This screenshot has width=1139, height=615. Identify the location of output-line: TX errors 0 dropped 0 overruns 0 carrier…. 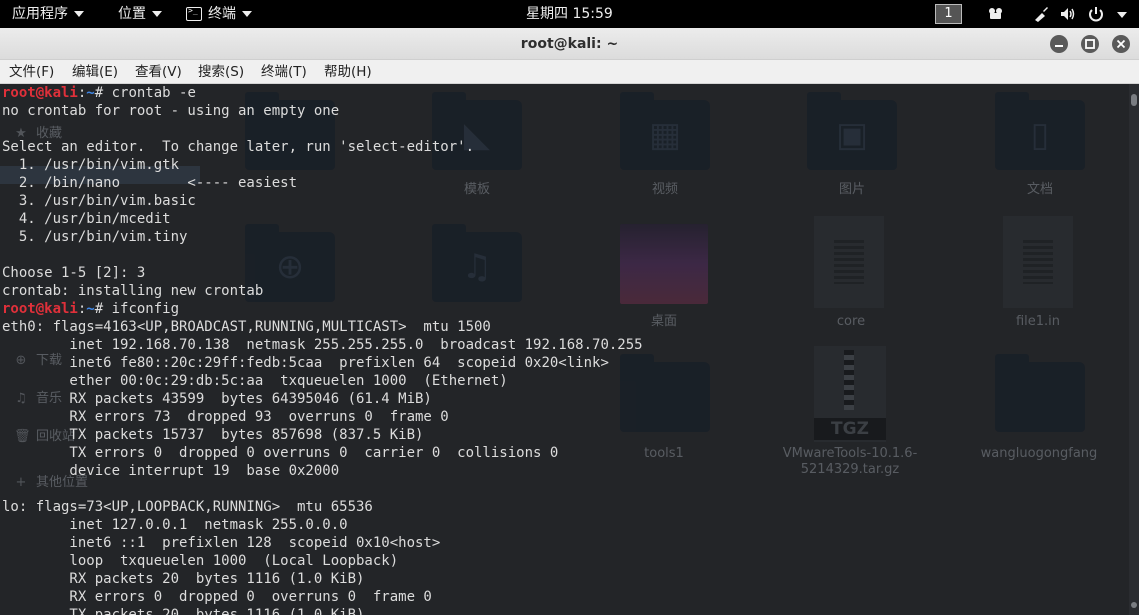
(280, 453).